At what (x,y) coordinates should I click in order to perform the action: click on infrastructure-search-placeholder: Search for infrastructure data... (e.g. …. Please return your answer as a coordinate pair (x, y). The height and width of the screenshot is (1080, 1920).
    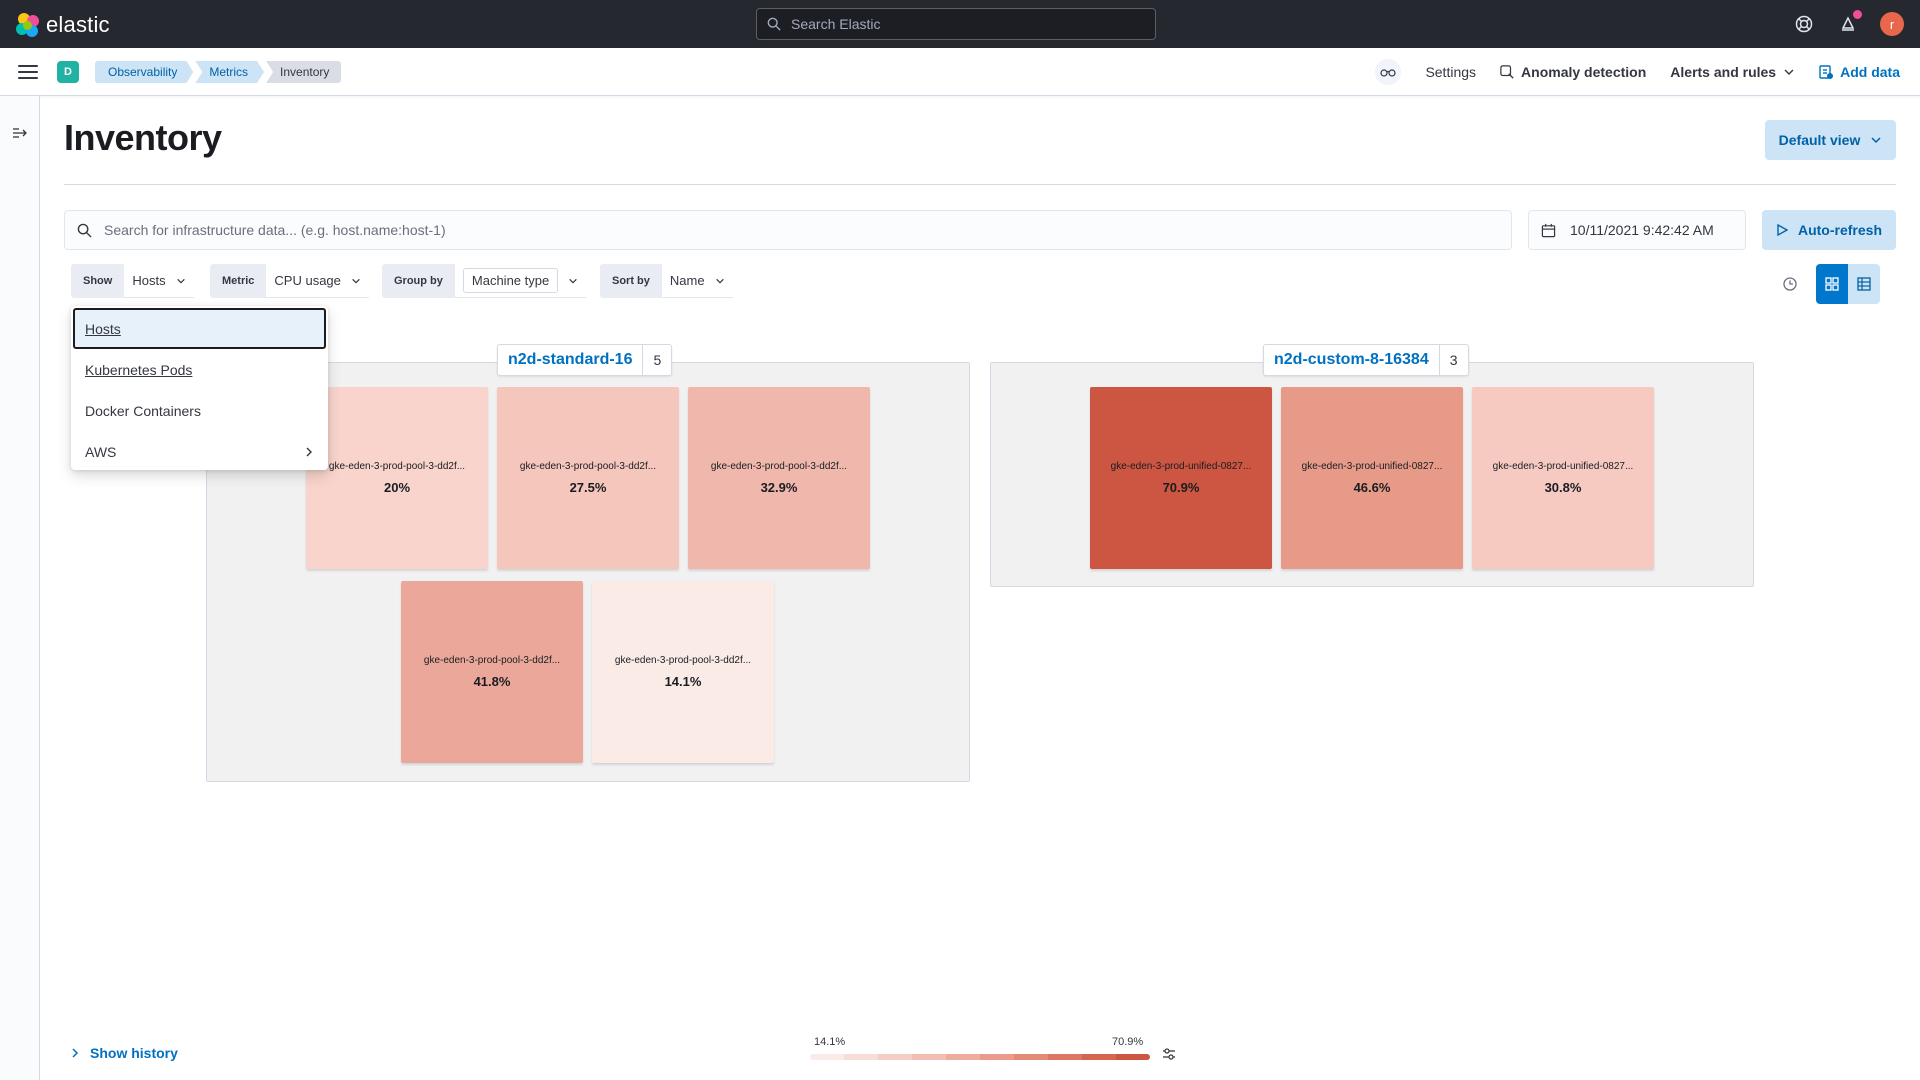
    Looking at the image, I should click on (275, 230).